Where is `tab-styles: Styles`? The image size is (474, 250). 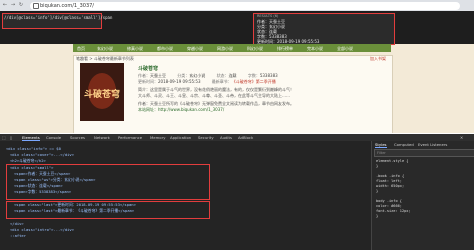 tab-styles: Styles is located at coordinates (381, 145).